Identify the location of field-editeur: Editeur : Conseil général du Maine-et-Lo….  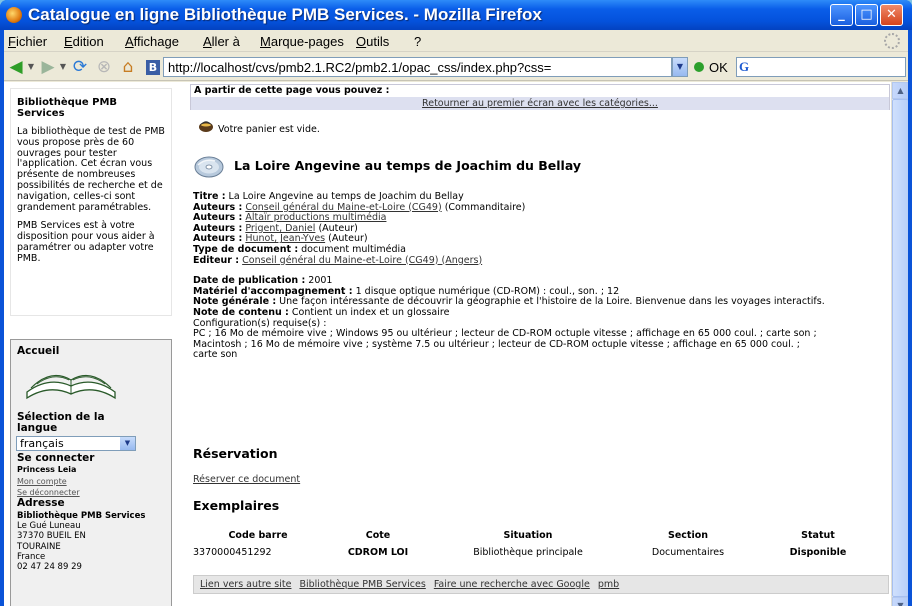
(540, 260).